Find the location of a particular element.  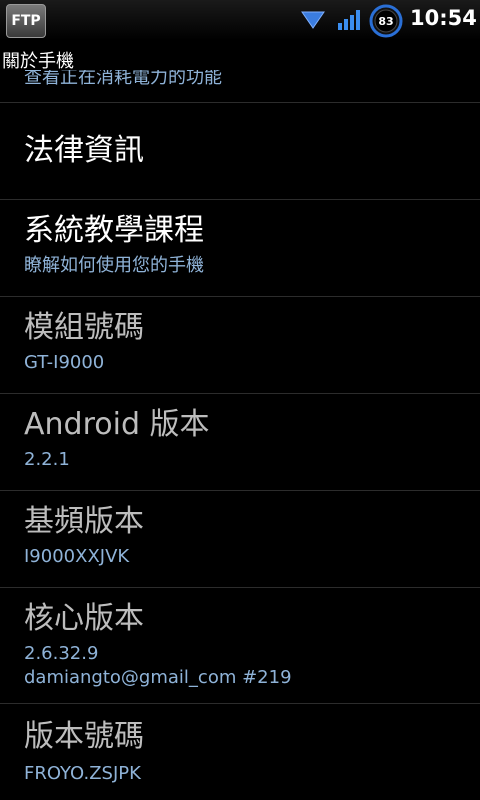

battery-level: 83 is located at coordinates (386, 21).